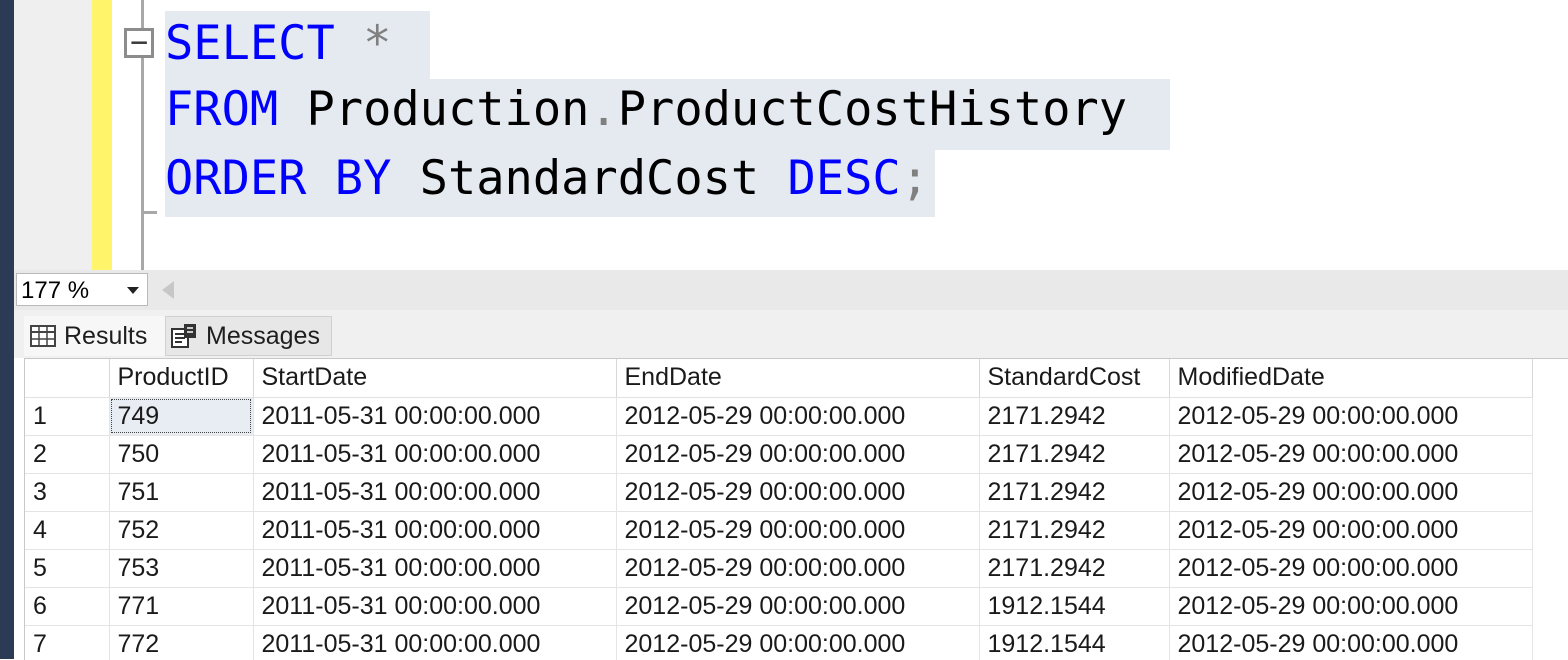 The image size is (1568, 660). Describe the element at coordinates (43, 336) in the screenshot. I see `grid-table-icon` at that location.